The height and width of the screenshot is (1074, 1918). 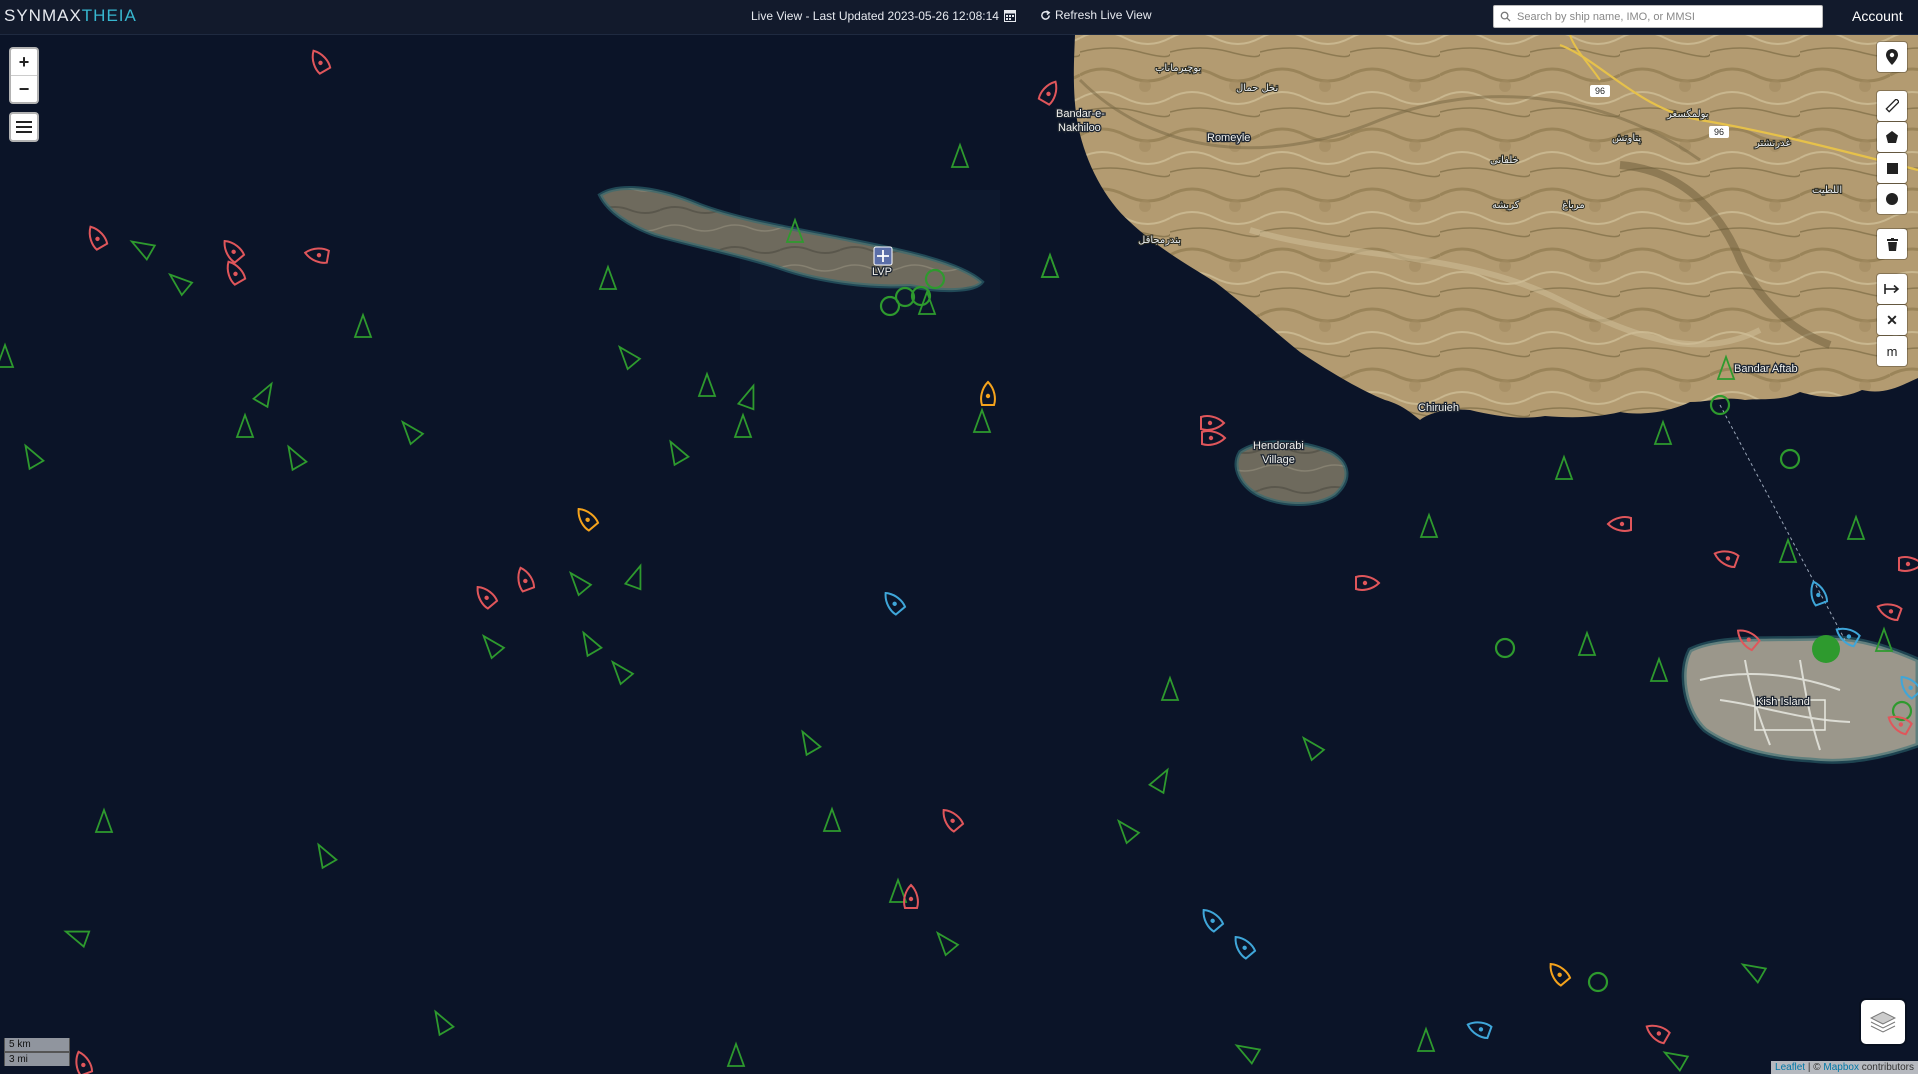 What do you see at coordinates (1079, 128) in the screenshot?
I see `place-label-bandar-e-nakhiloo-line2: Nakhiloo` at bounding box center [1079, 128].